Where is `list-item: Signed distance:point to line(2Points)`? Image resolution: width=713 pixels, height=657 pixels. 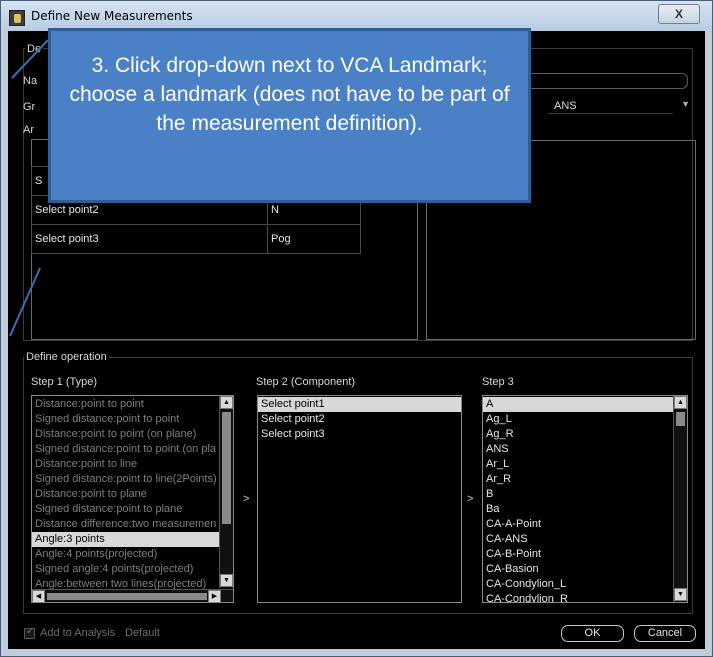
list-item: Signed distance:point to line(2Points) is located at coordinates (126, 479).